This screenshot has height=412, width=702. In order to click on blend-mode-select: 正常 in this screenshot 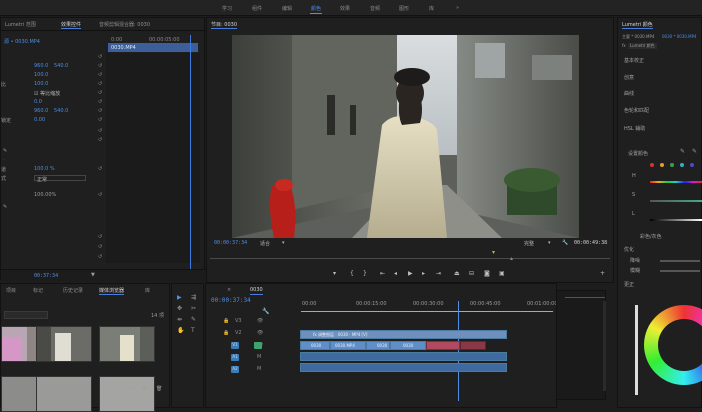, I will do `click(60, 179)`.